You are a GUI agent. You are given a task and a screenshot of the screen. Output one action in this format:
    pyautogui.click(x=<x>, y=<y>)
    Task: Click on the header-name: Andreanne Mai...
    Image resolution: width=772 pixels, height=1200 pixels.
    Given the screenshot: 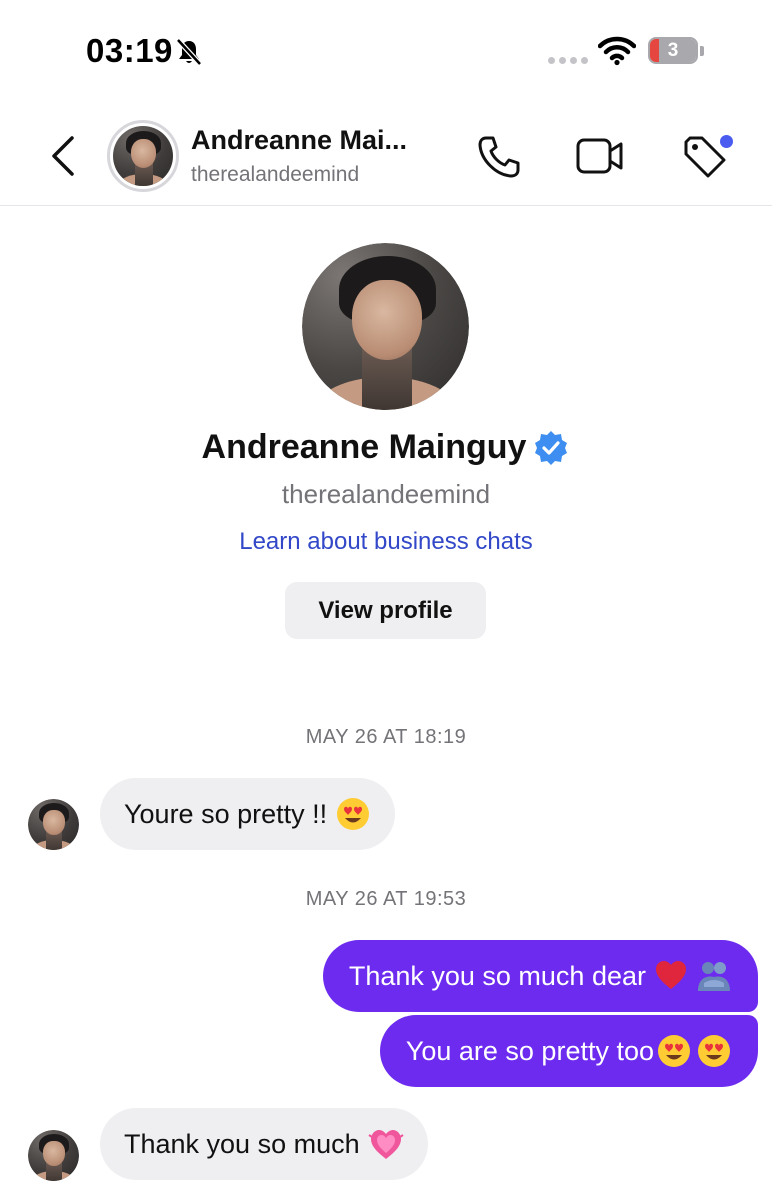 What is the action you would take?
    pyautogui.click(x=316, y=140)
    